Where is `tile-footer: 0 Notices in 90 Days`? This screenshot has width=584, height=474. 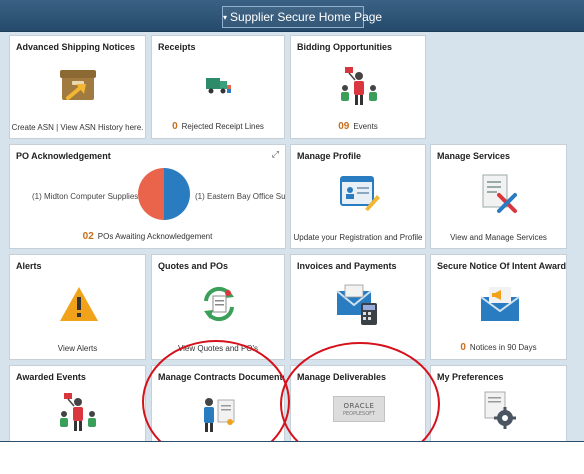 tile-footer: 0 Notices in 90 Days is located at coordinates (498, 347).